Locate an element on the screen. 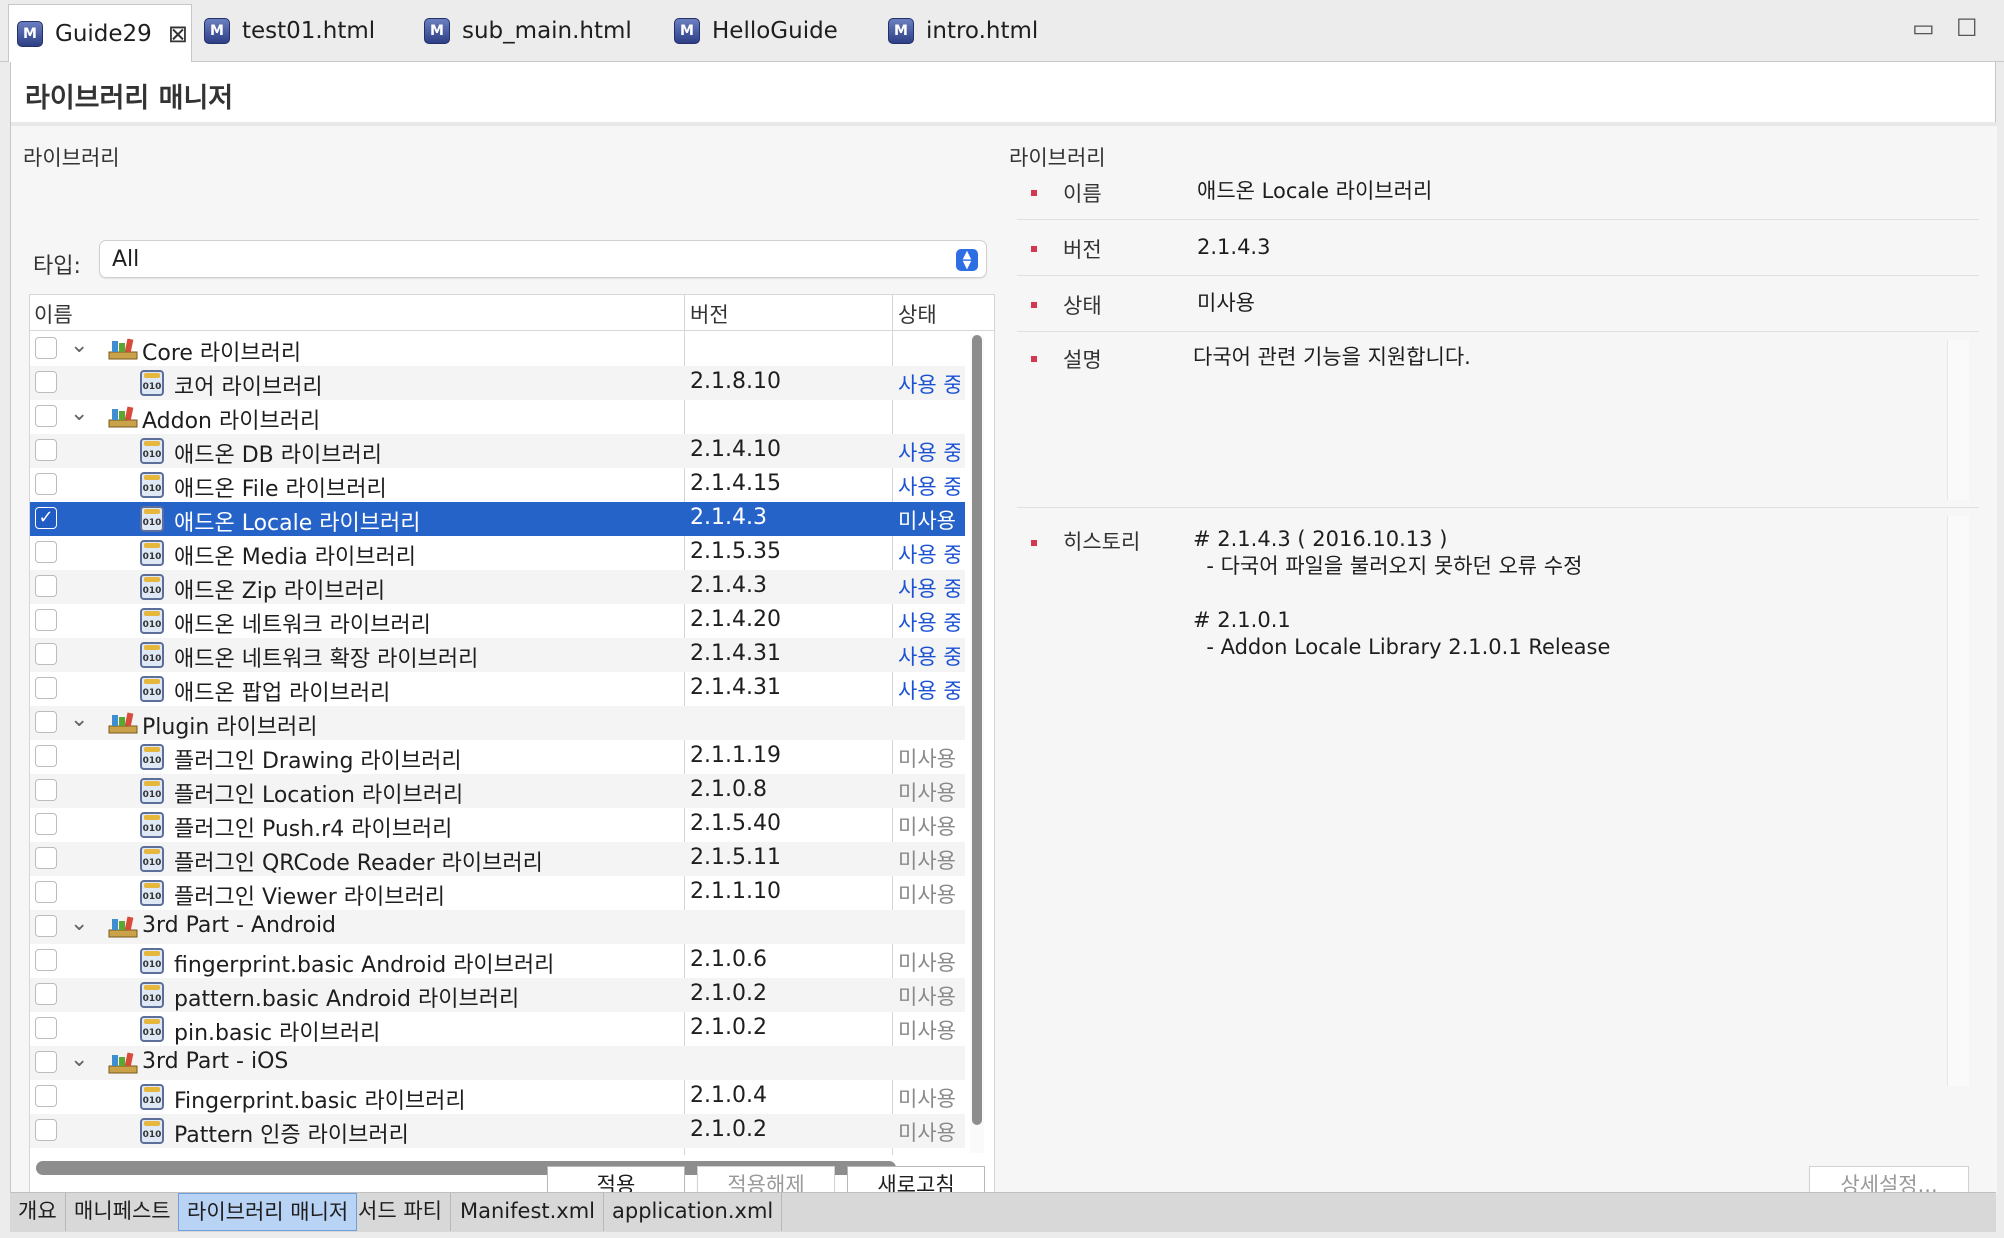  library-status: 미사용 is located at coordinates (927, 1031).